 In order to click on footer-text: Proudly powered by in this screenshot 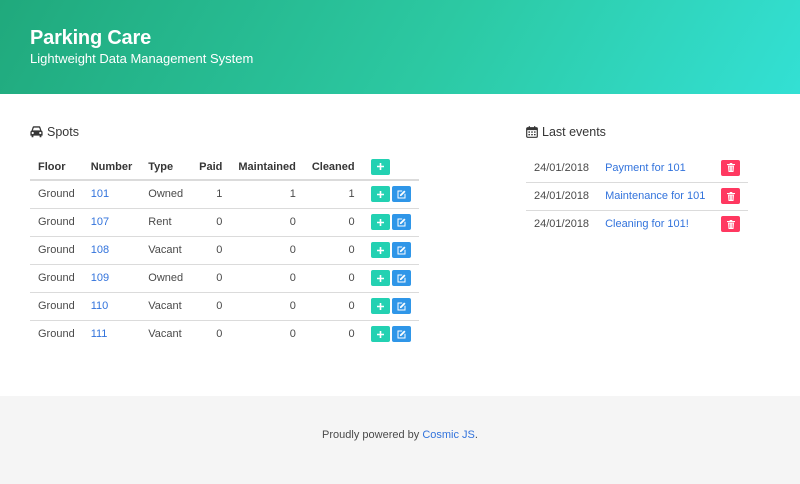, I will do `click(372, 435)`.